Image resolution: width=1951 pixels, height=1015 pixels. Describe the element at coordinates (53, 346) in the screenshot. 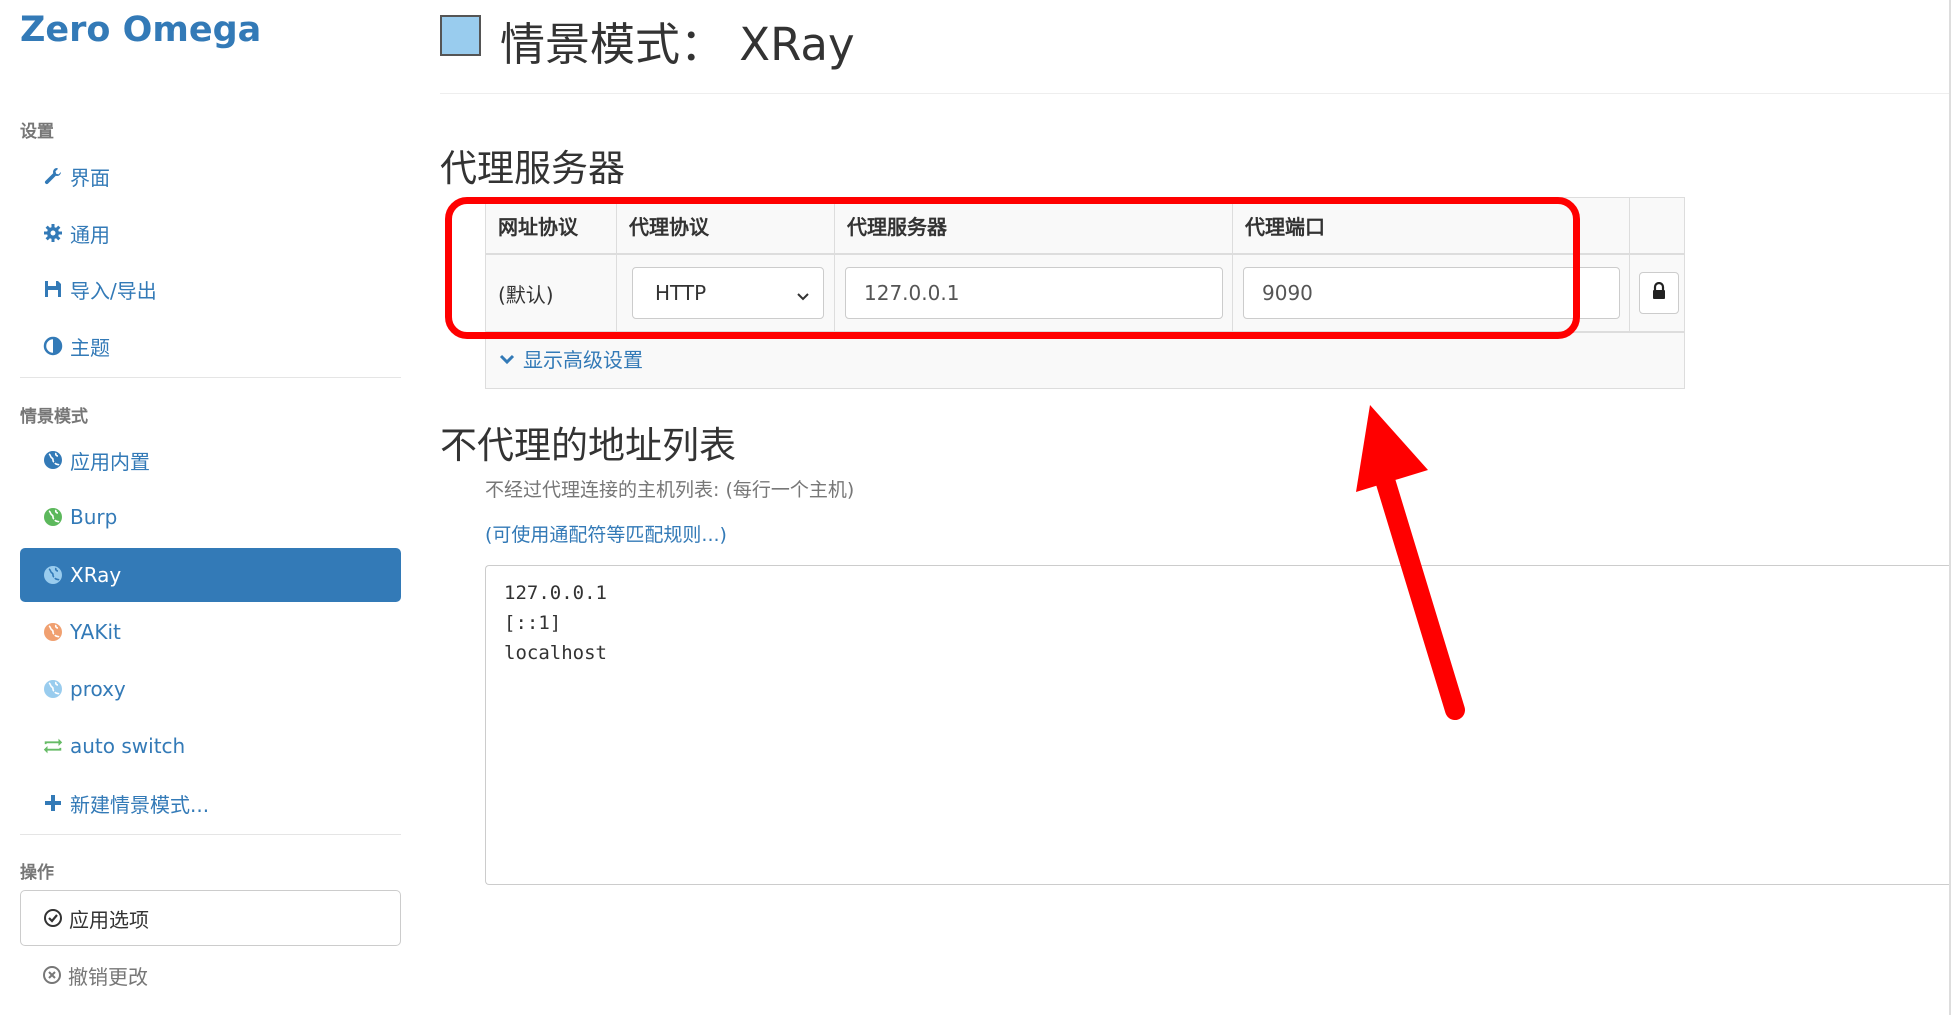

I see `contrast-icon` at that location.